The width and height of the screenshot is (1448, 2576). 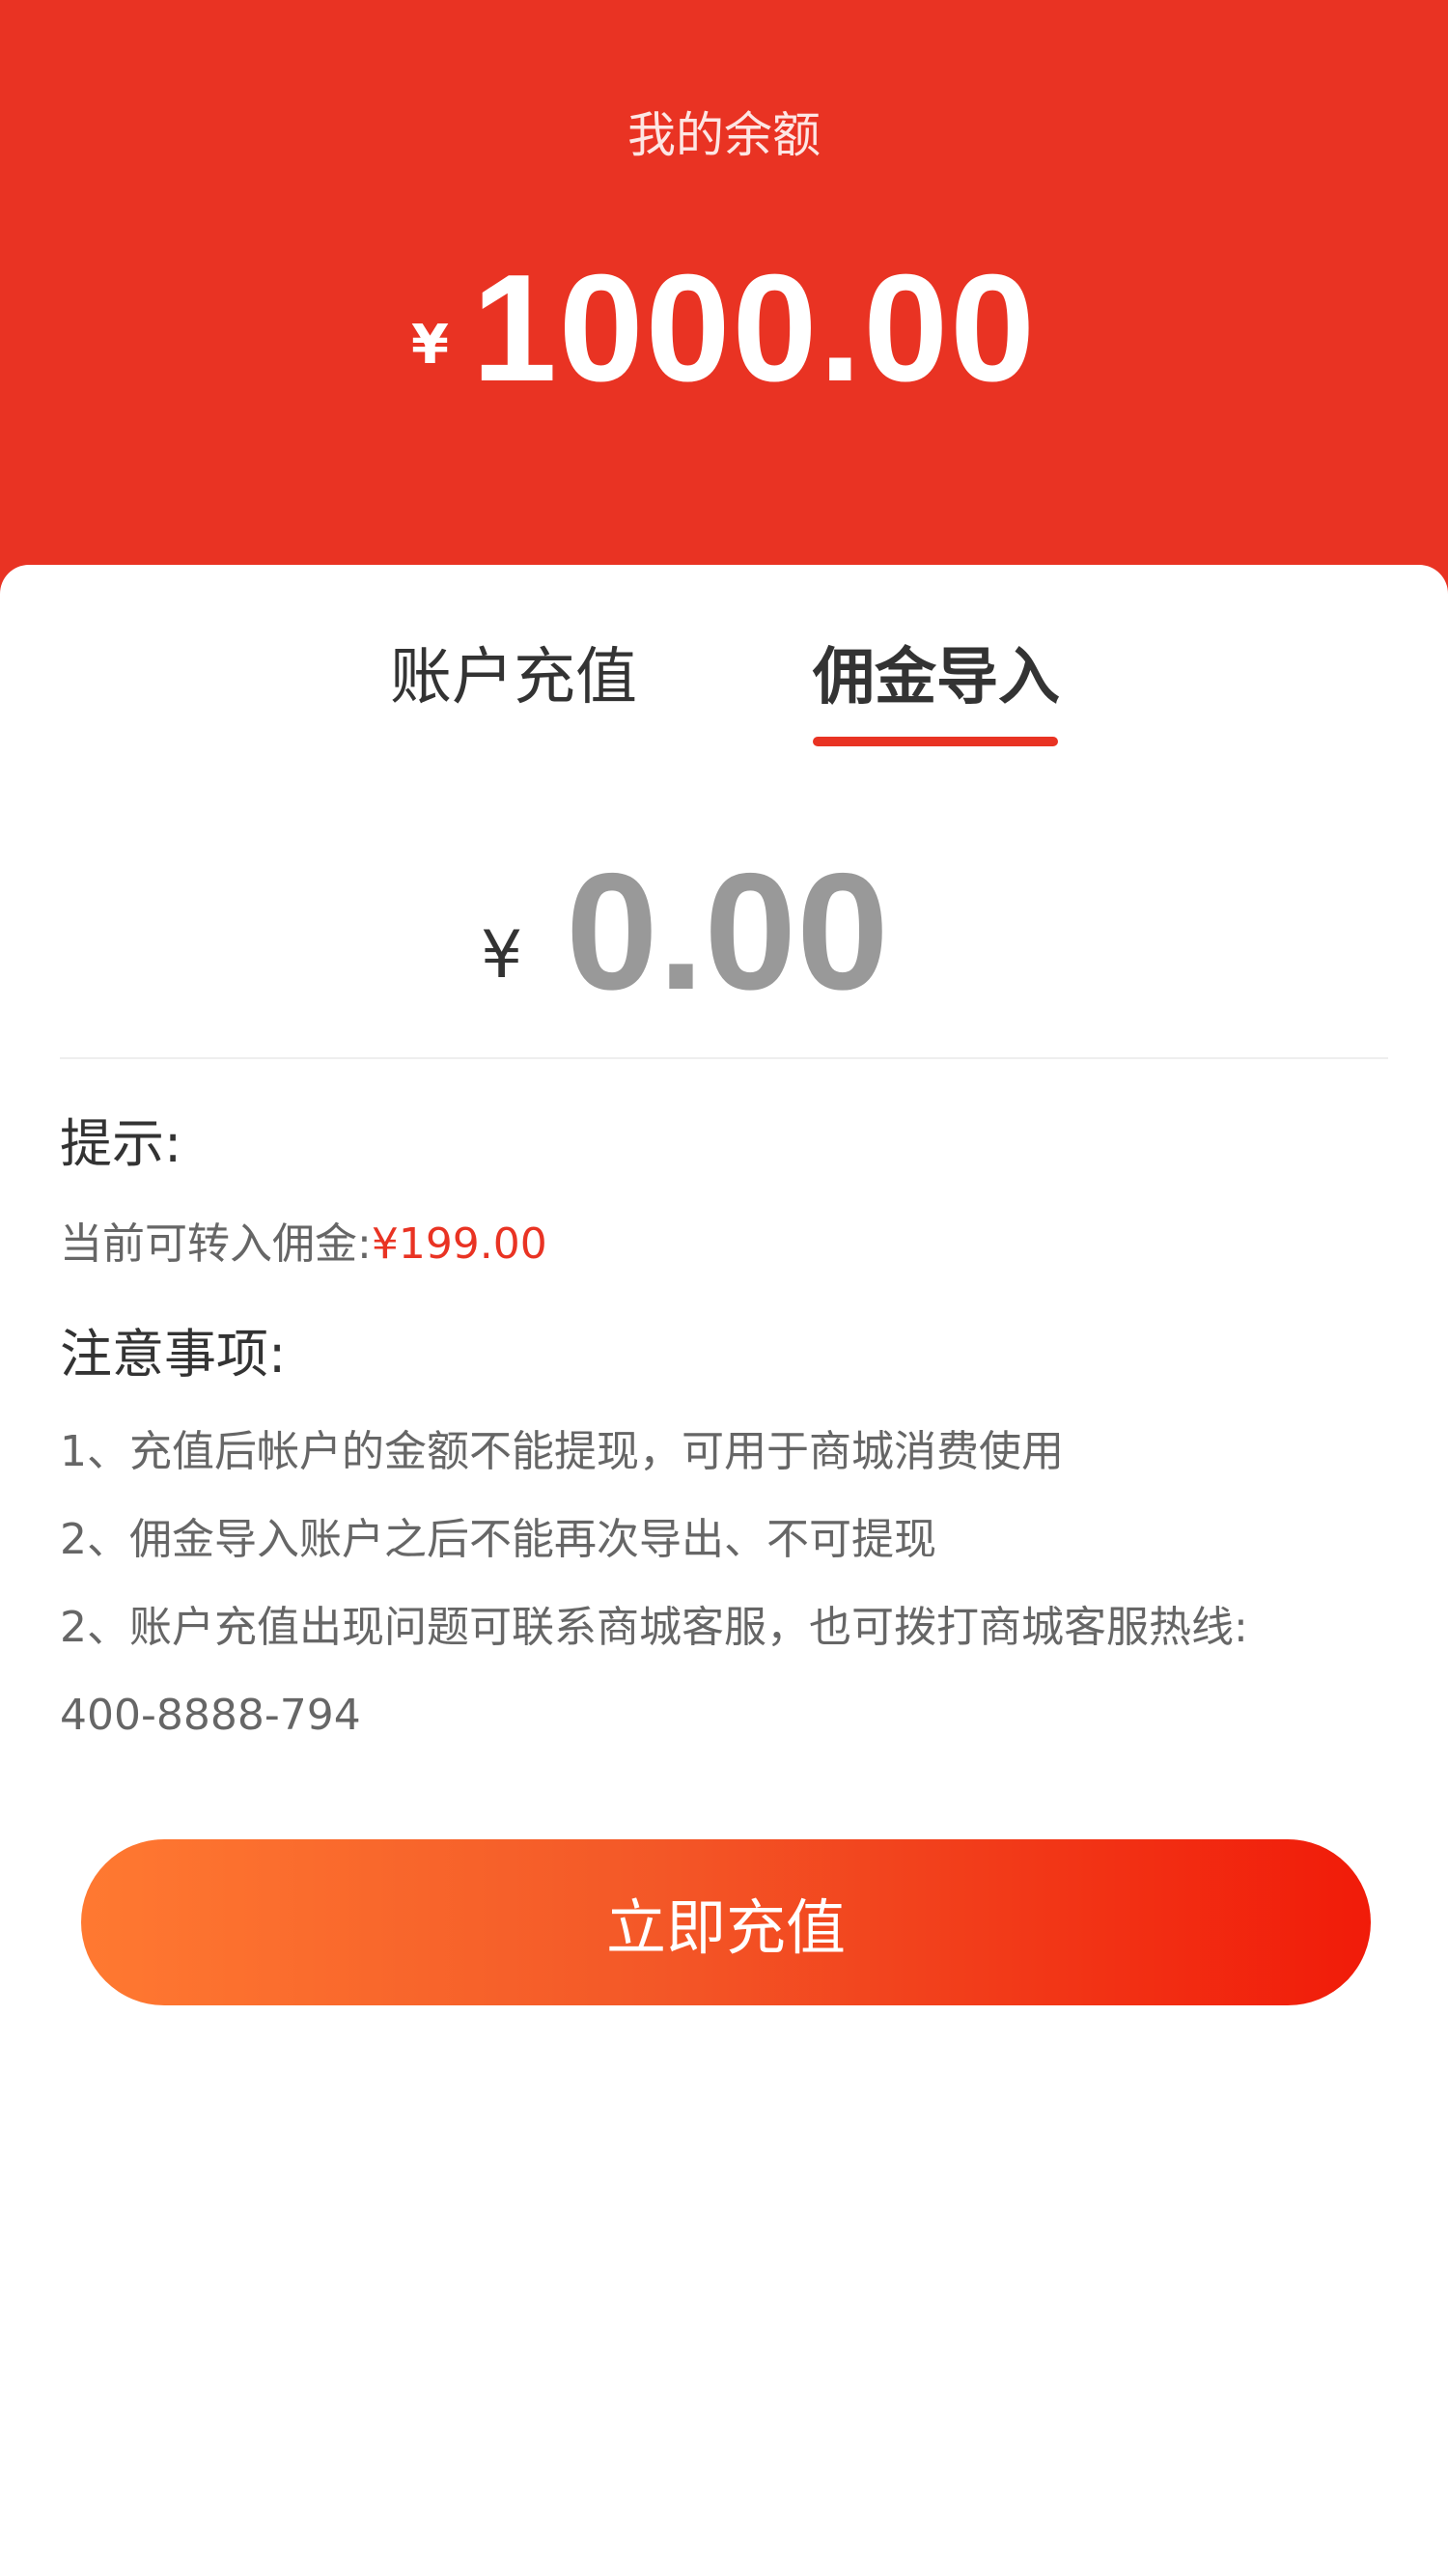 What do you see at coordinates (514, 672) in the screenshot?
I see `tab-account-recharge: 账户充值` at bounding box center [514, 672].